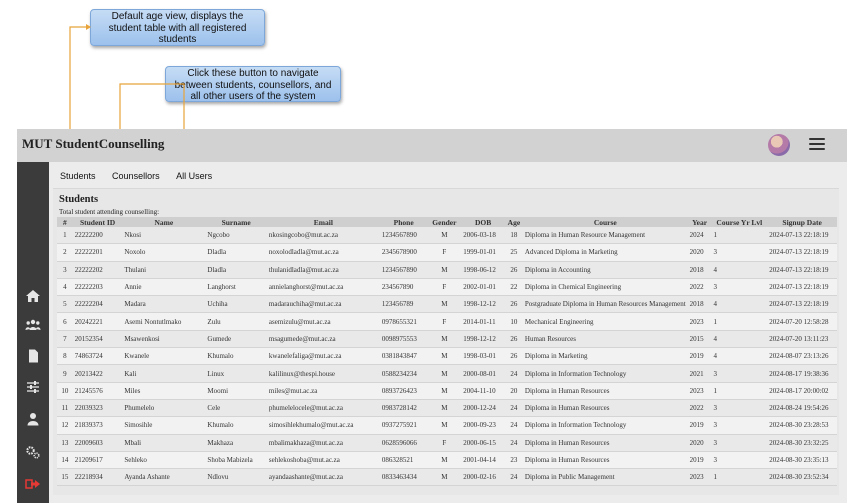  What do you see at coordinates (513, 236) in the screenshot?
I see `cell-age: 18` at bounding box center [513, 236].